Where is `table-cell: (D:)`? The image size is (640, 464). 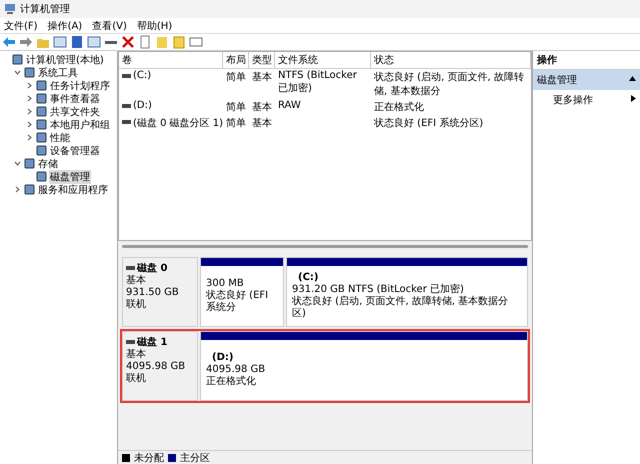 table-cell: (D:) is located at coordinates (171, 107).